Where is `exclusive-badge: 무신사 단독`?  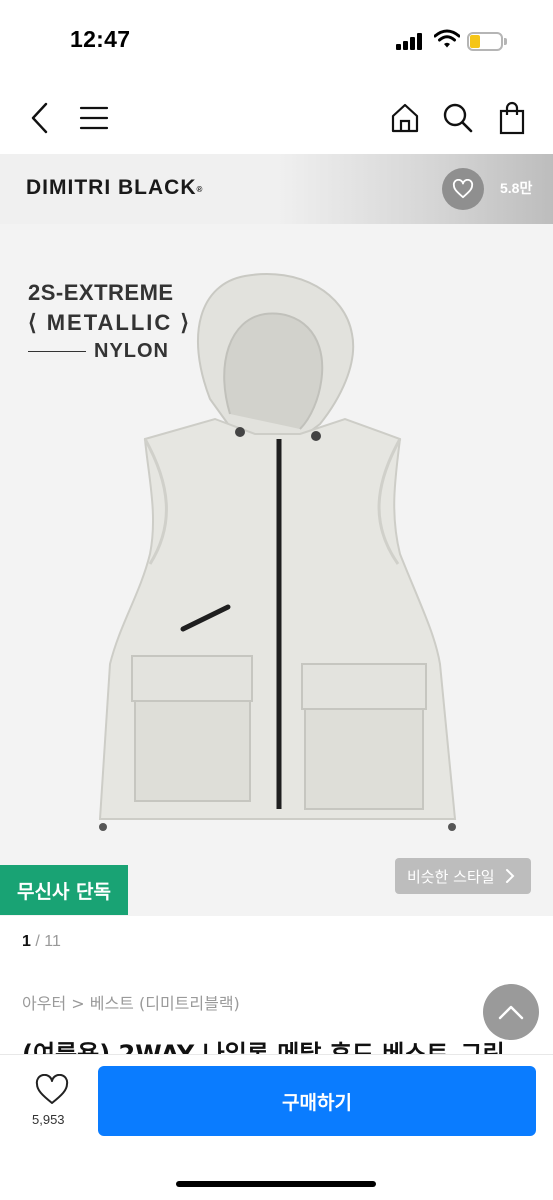
exclusive-badge: 무신사 단독 is located at coordinates (64, 890).